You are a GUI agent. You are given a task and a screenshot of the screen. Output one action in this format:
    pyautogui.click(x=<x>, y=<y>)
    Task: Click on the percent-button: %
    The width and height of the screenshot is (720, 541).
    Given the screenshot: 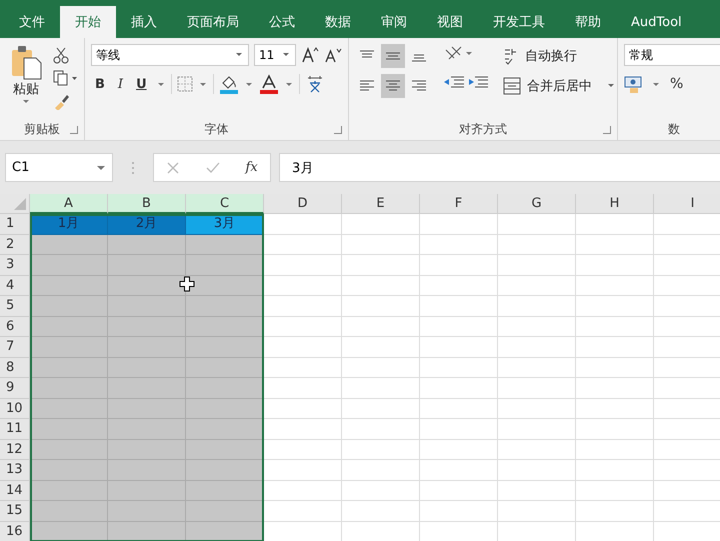 What is the action you would take?
    pyautogui.click(x=677, y=84)
    